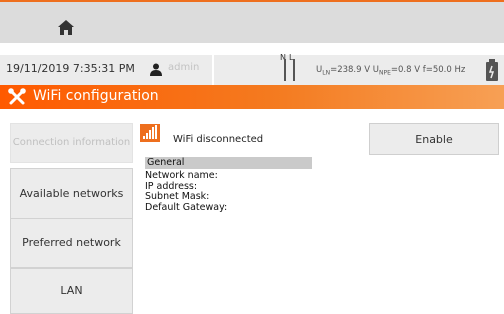  I want to click on connection-info-button: Connection information, so click(71, 143).